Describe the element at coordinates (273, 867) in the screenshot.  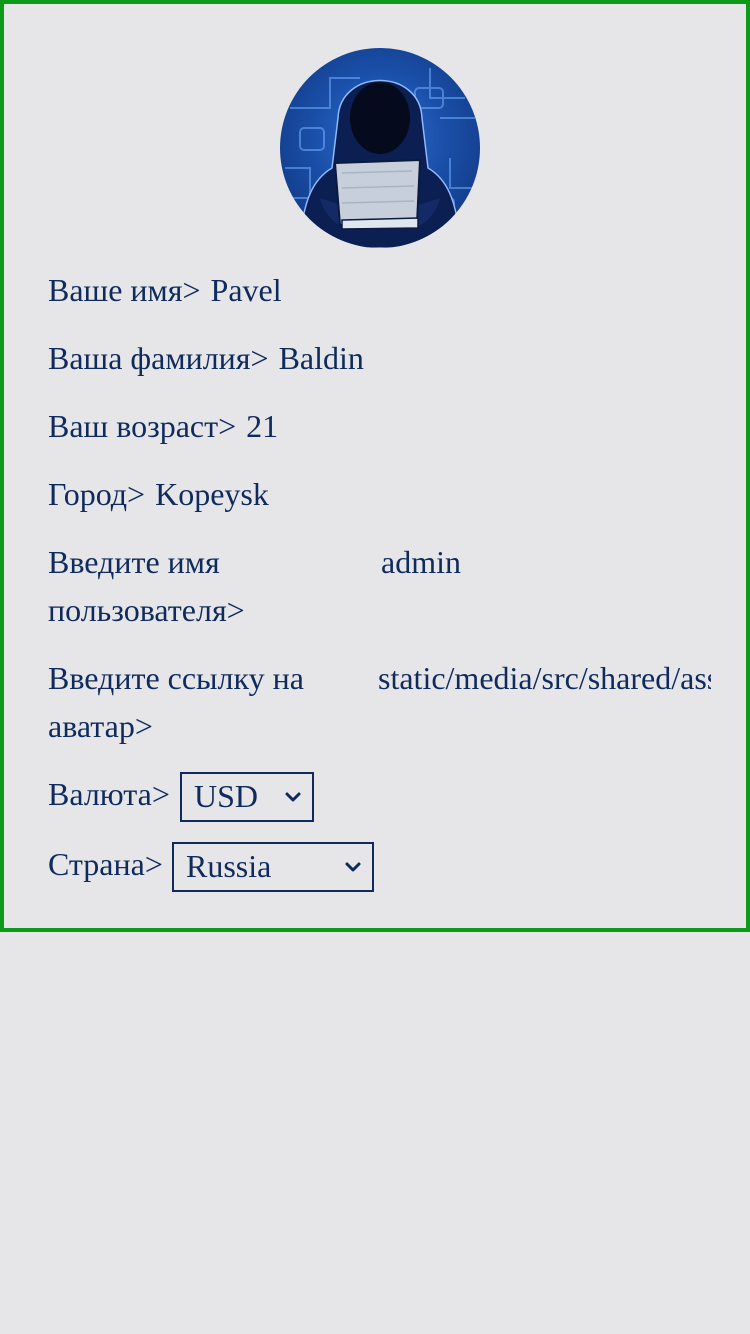
I see `country-select: Russia` at that location.